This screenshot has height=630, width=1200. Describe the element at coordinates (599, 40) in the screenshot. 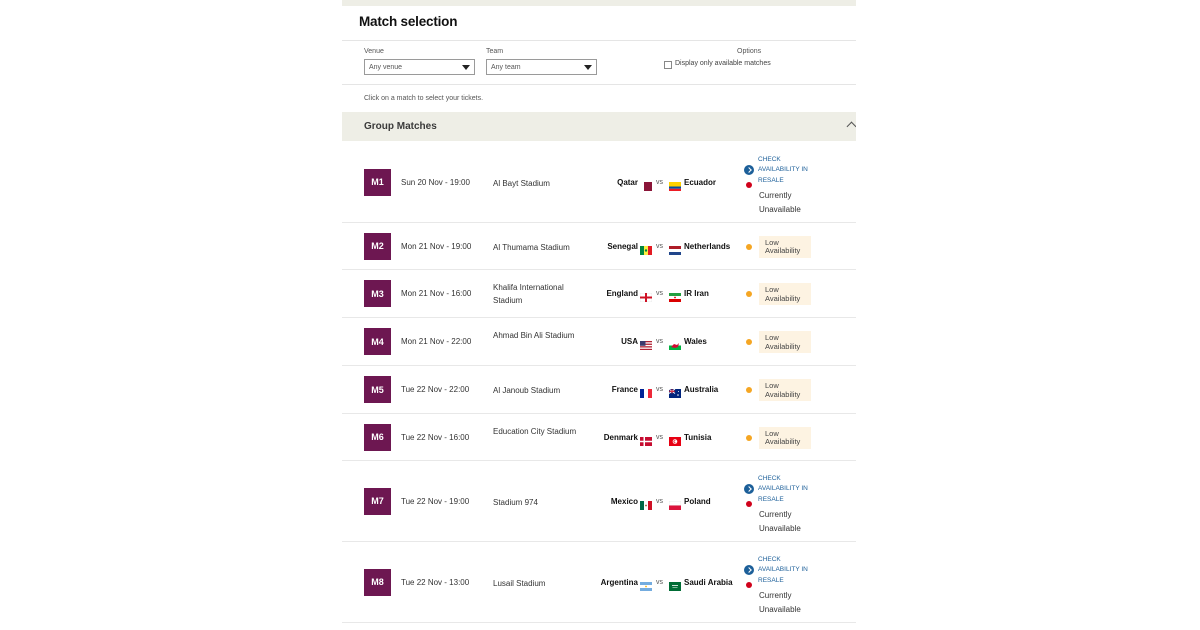

I see `divider` at that location.